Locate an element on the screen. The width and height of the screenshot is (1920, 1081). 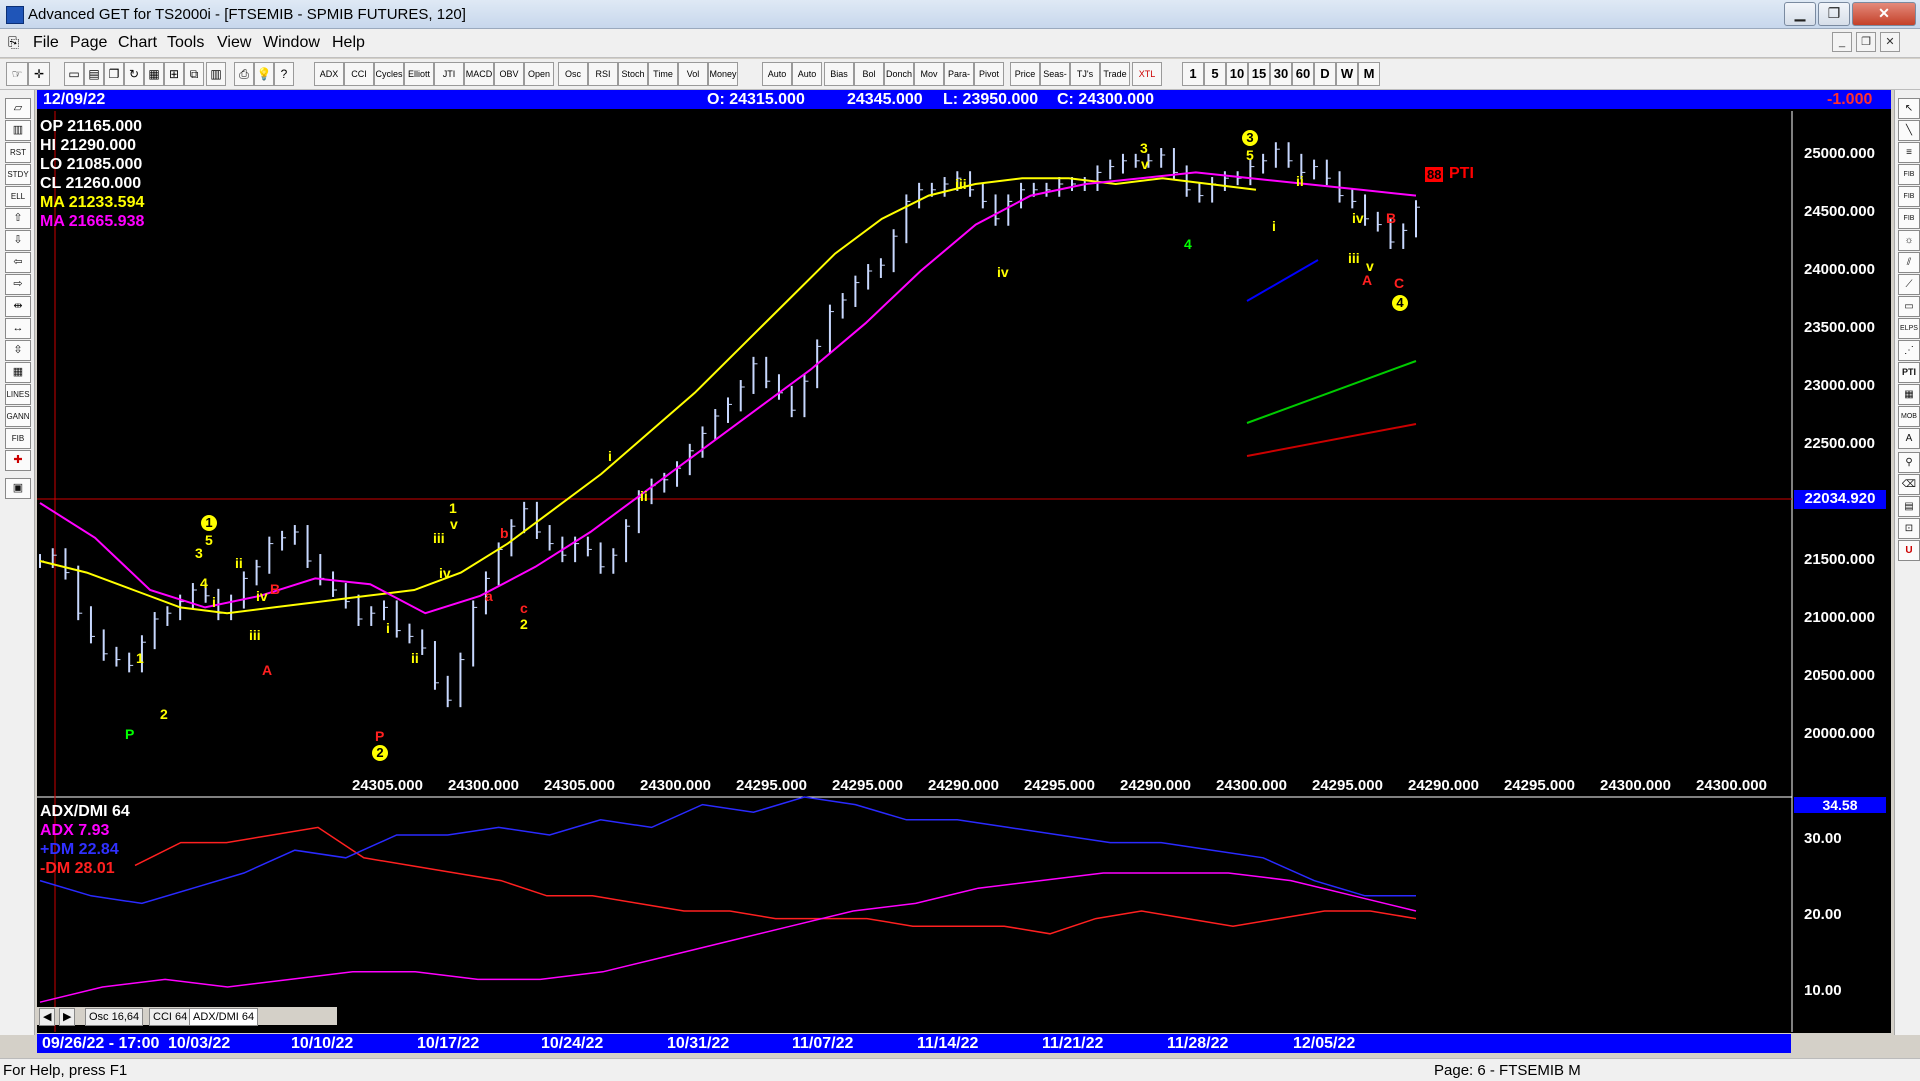
tab-osc: Osc 16,64 is located at coordinates (114, 1017).